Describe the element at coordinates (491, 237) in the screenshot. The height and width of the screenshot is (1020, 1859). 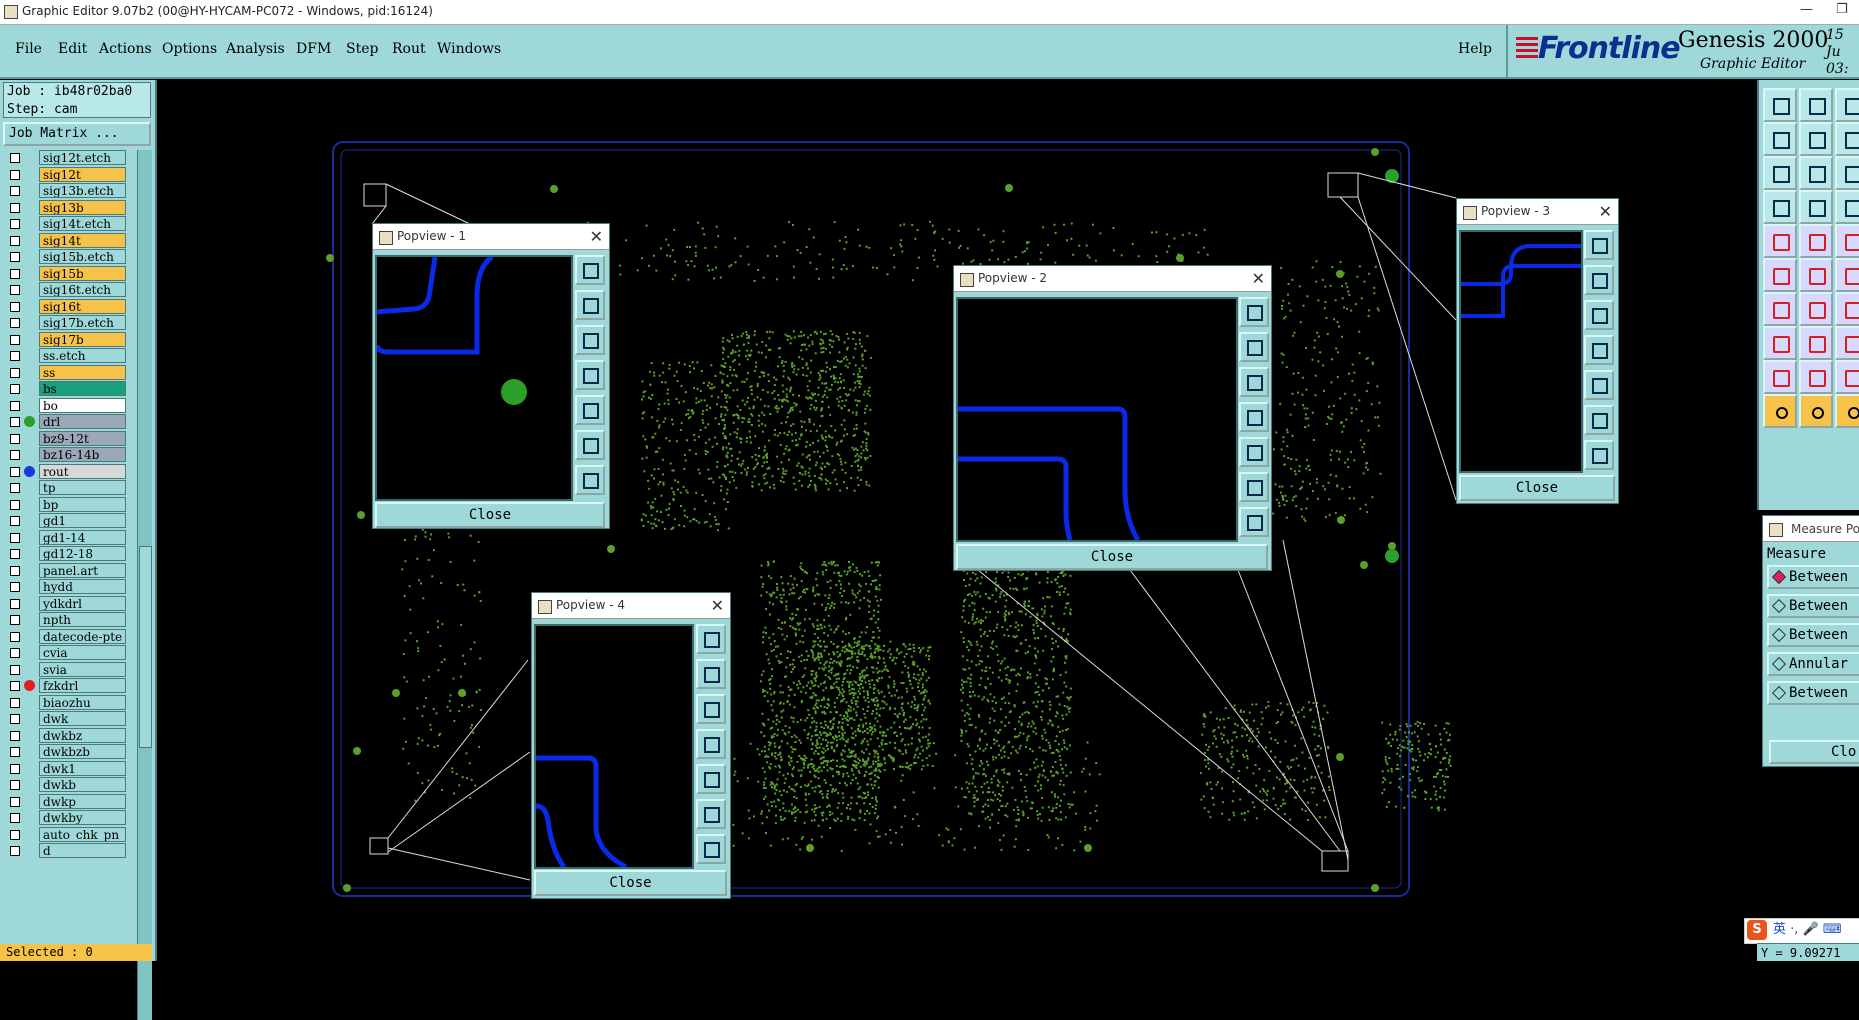
I see `popview-1-titlebar: Popview - 1 ✕` at that location.